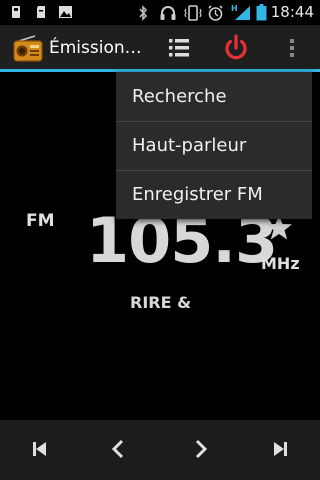 The image size is (320, 480). I want to click on bluetooth-icon, so click(143, 13).